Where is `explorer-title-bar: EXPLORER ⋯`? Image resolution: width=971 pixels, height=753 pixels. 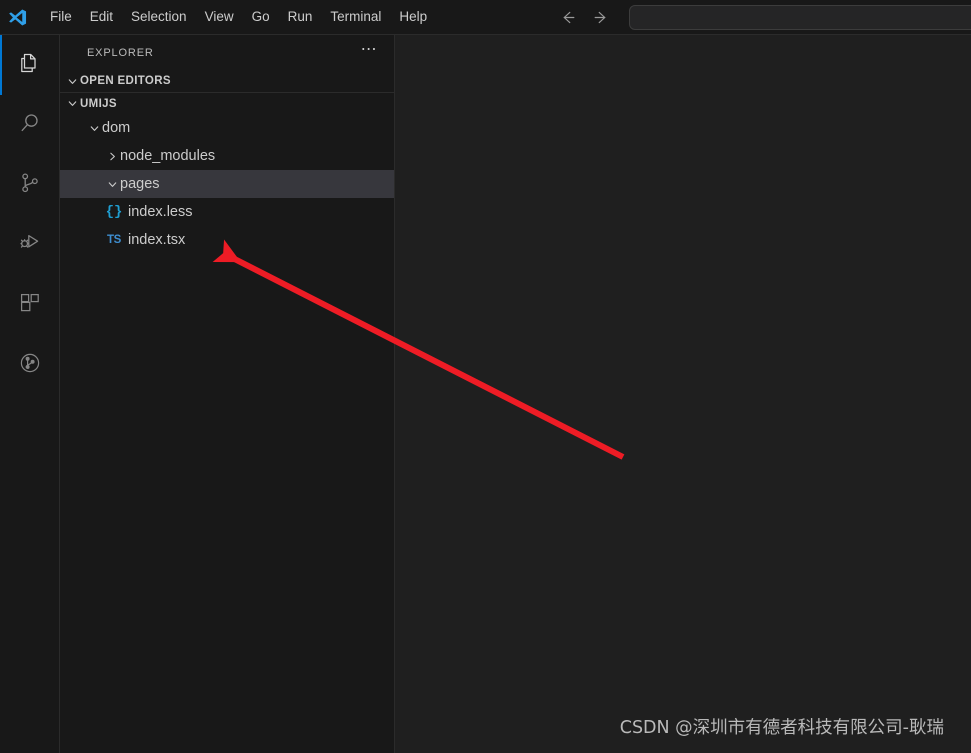 explorer-title-bar: EXPLORER ⋯ is located at coordinates (227, 52).